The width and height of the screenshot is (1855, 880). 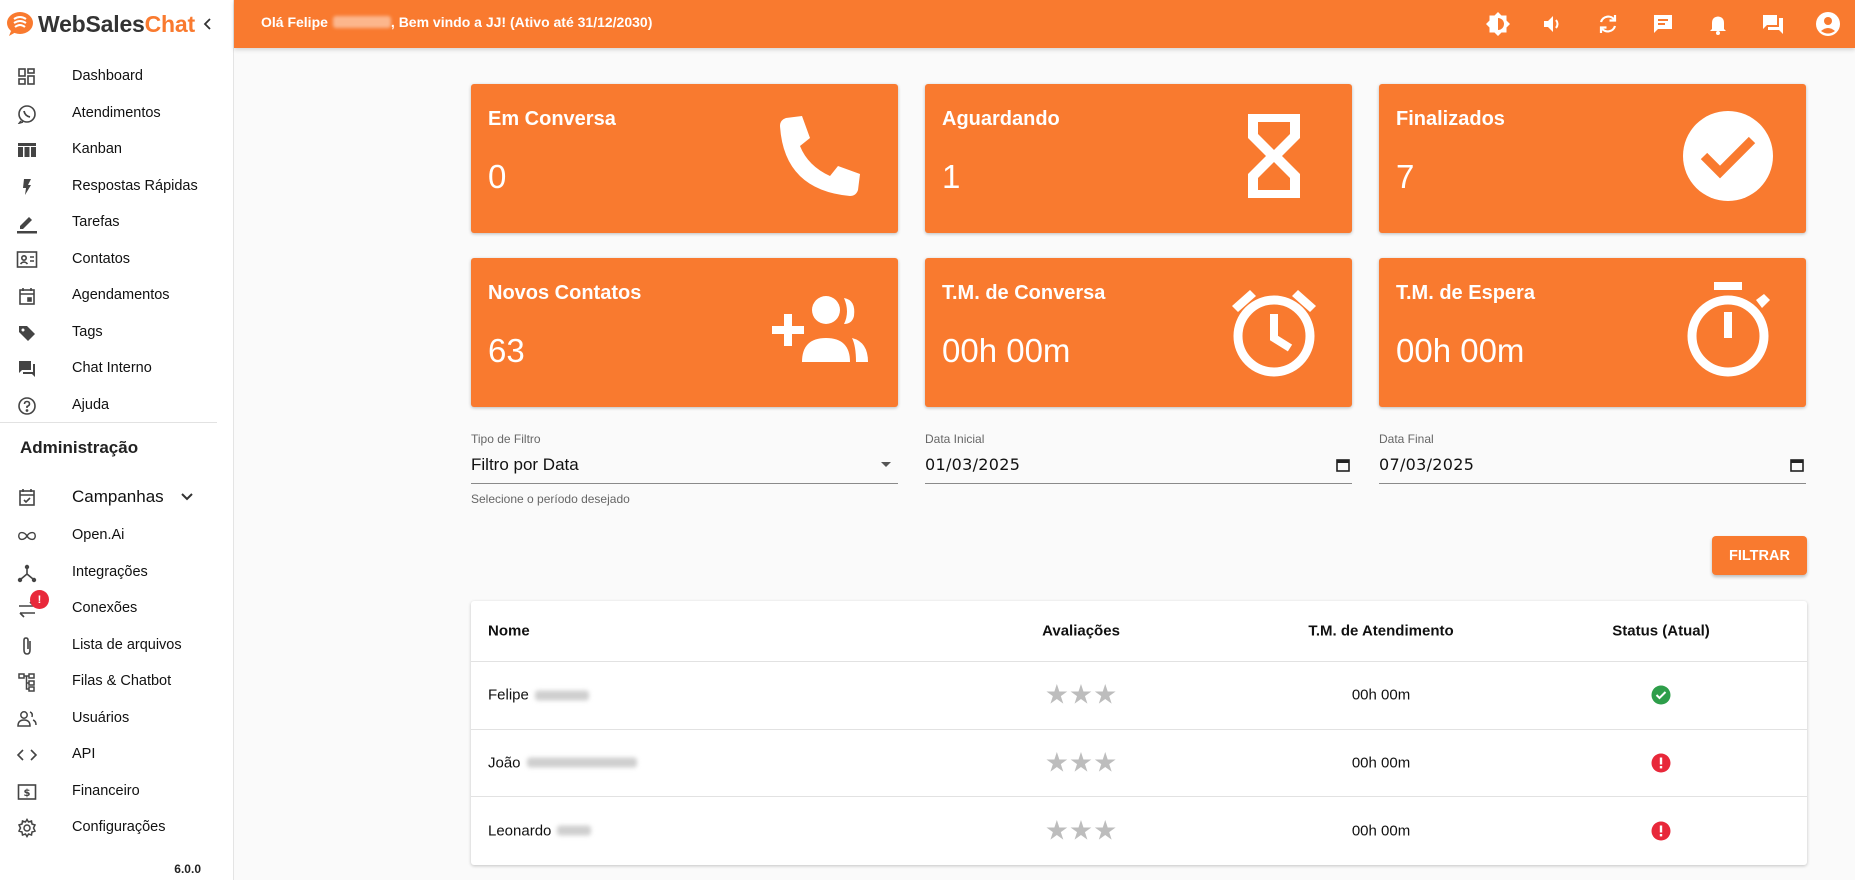 What do you see at coordinates (27, 646) in the screenshot?
I see `paperclip-icon` at bounding box center [27, 646].